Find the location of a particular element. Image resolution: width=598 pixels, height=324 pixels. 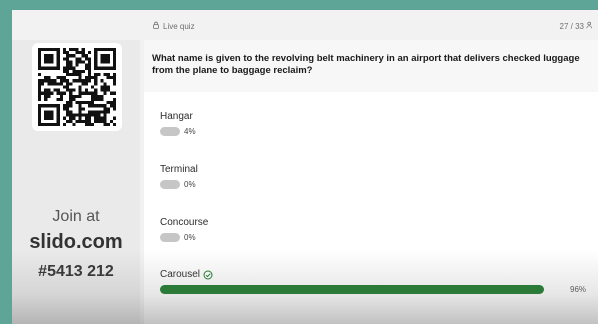

result-percent: 96% is located at coordinates (578, 289).